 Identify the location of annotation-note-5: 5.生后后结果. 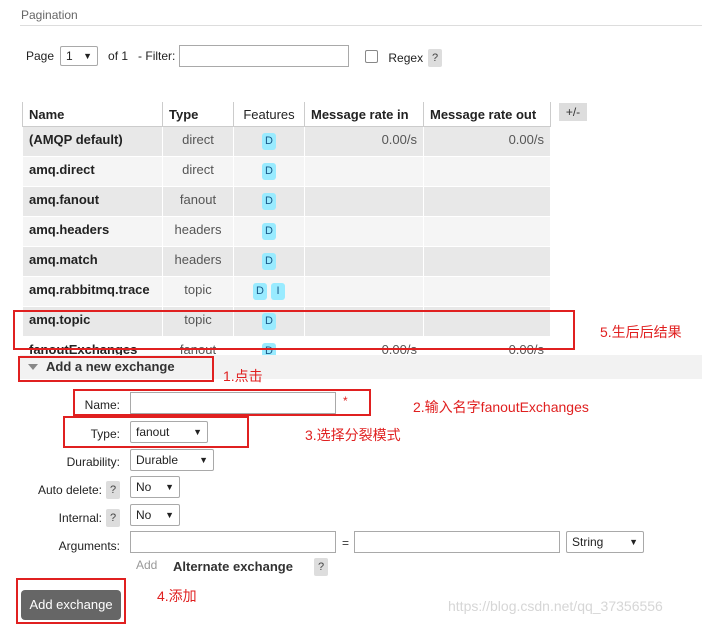
(641, 332).